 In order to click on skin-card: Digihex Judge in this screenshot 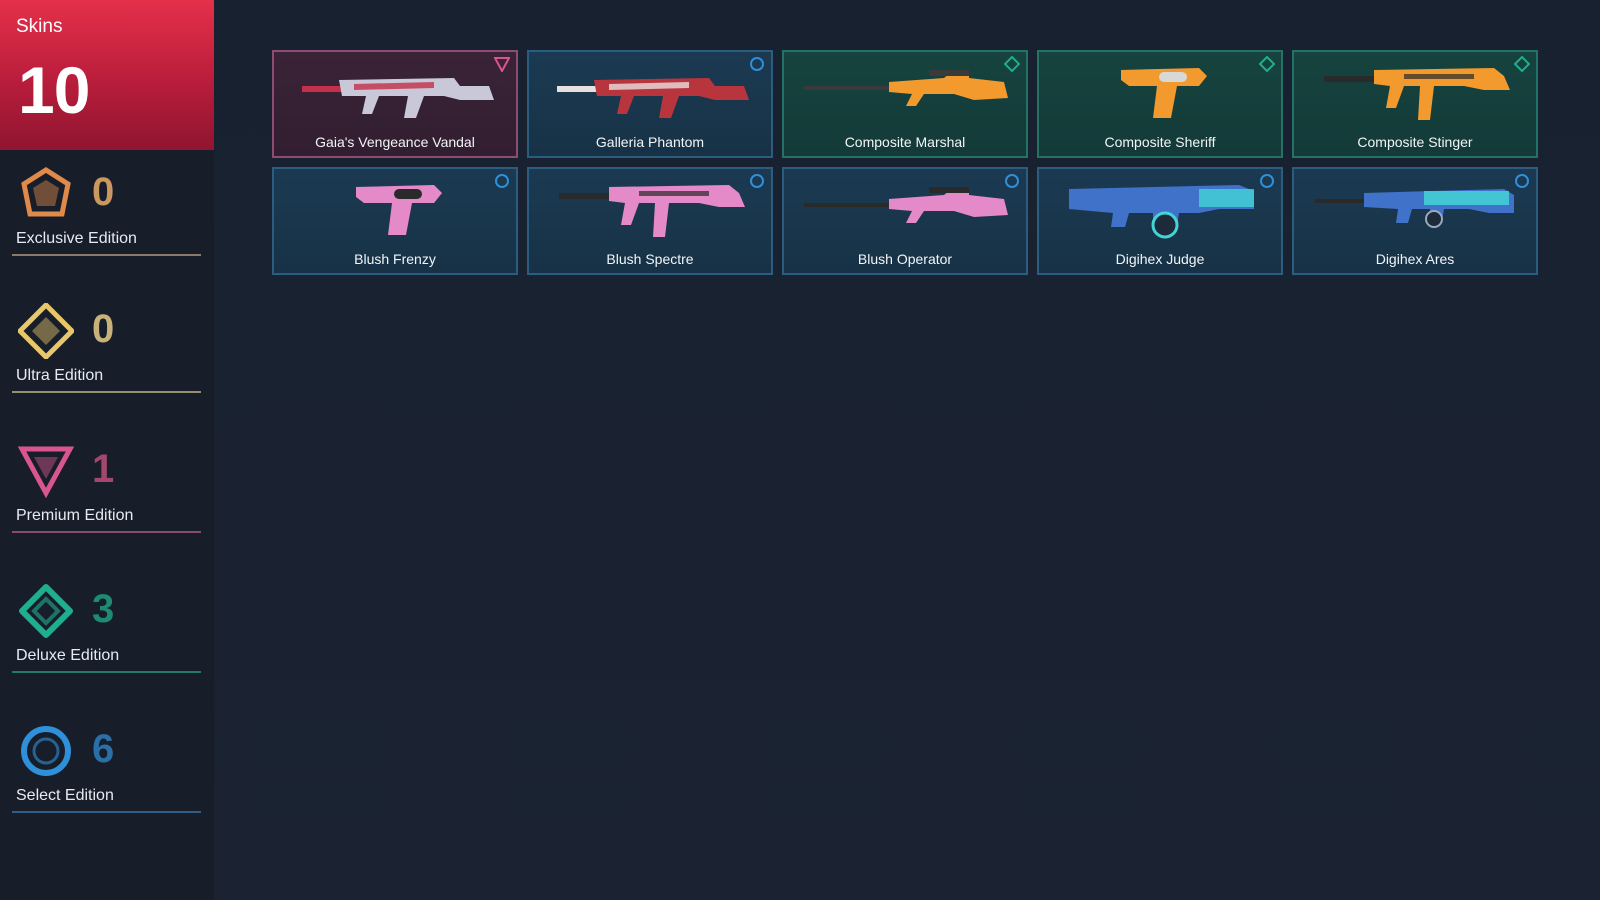, I will do `click(1160, 221)`.